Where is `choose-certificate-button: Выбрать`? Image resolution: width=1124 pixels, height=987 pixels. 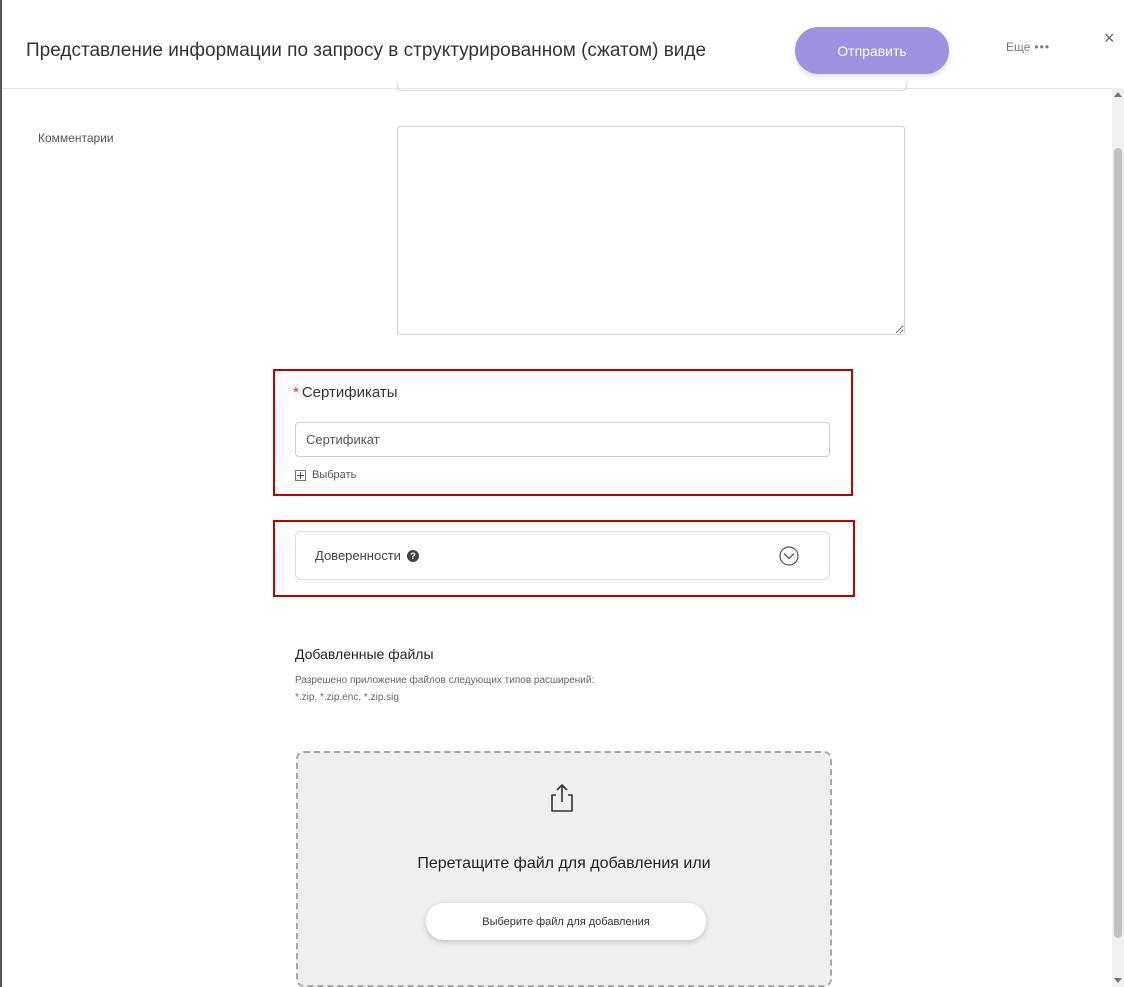
choose-certificate-button: Выбрать is located at coordinates (325, 475).